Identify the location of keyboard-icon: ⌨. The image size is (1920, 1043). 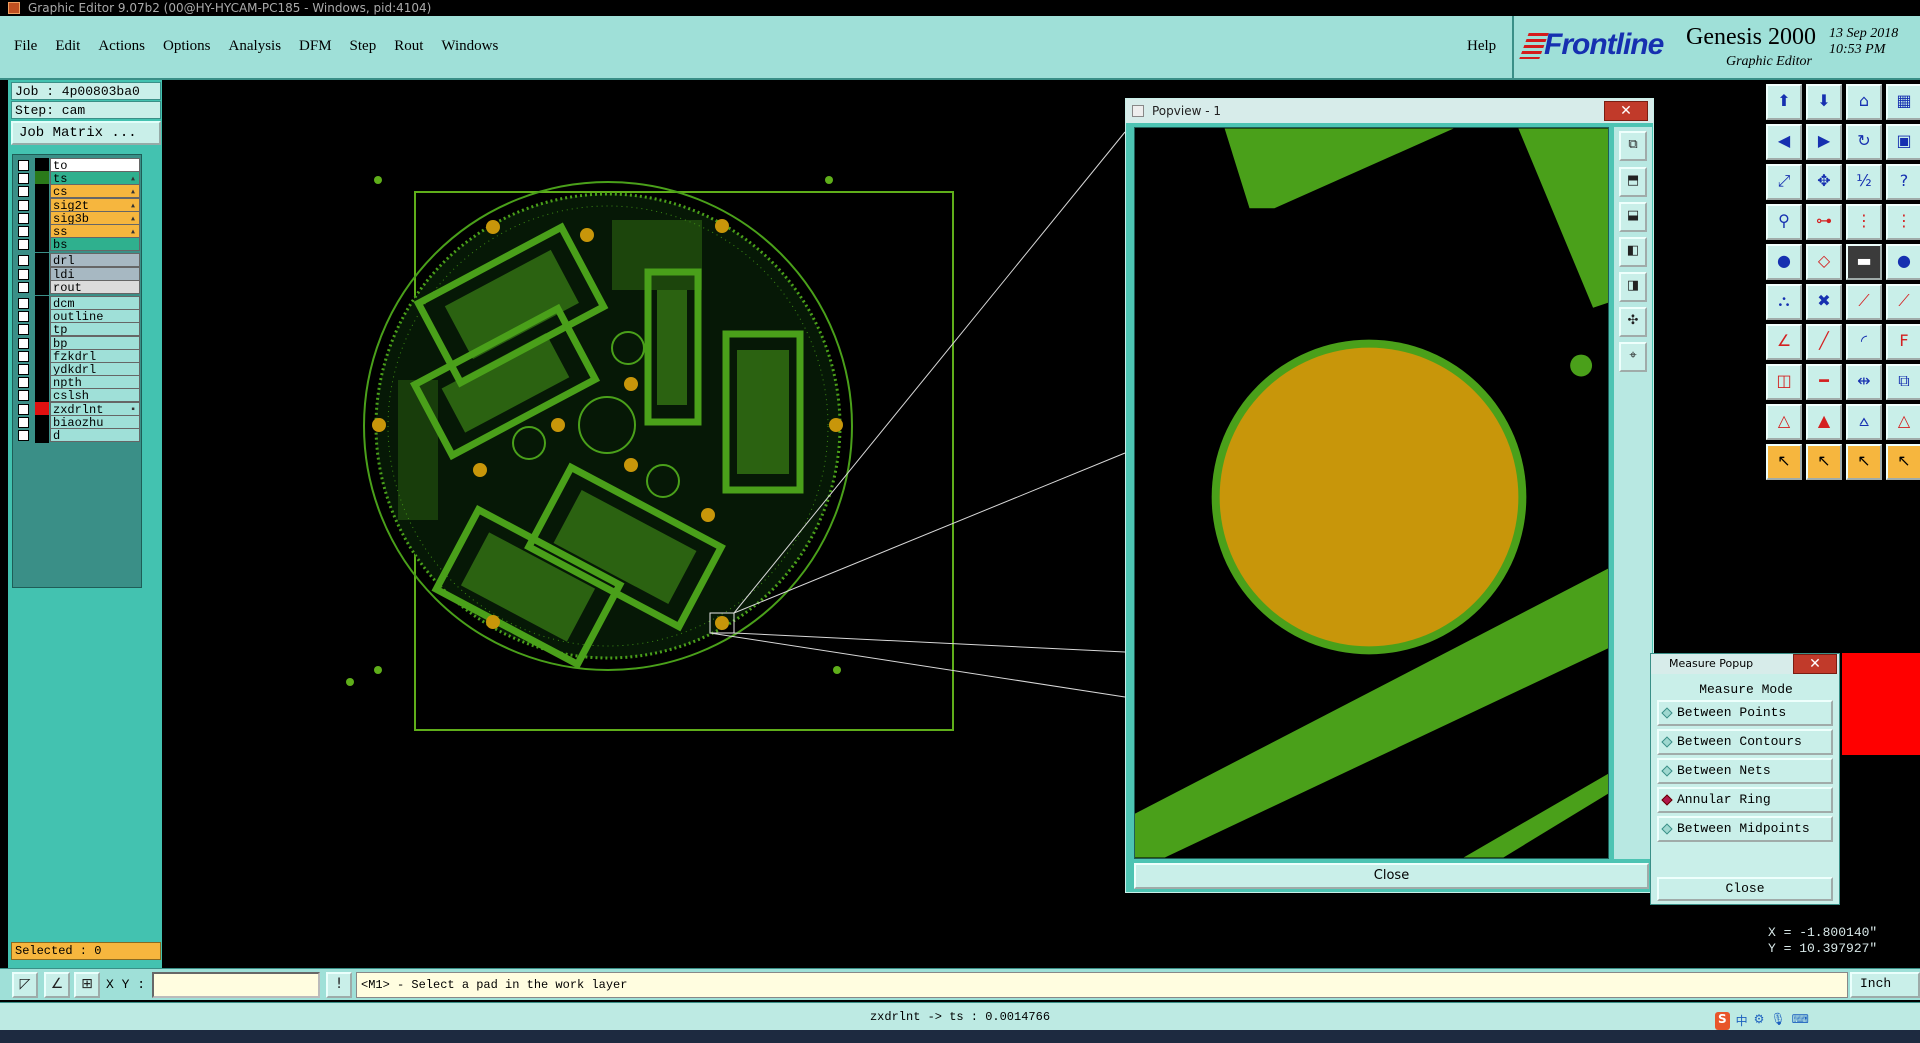
(1800, 1021).